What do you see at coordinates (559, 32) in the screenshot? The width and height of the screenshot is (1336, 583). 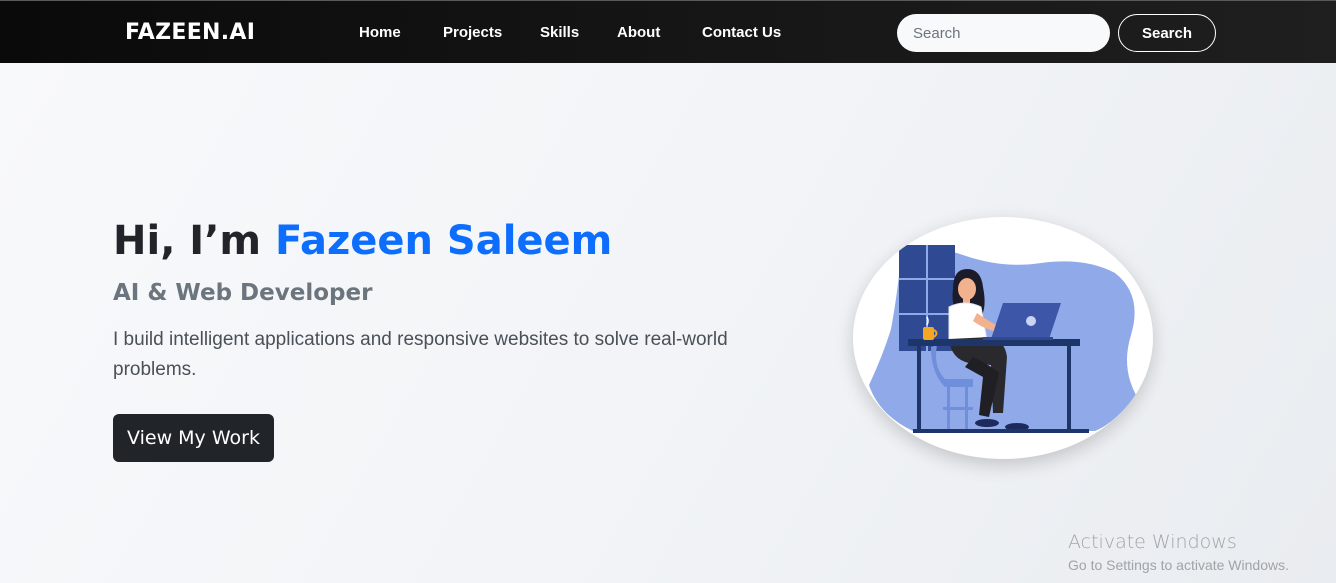 I see `nav-link-skills: Skills` at bounding box center [559, 32].